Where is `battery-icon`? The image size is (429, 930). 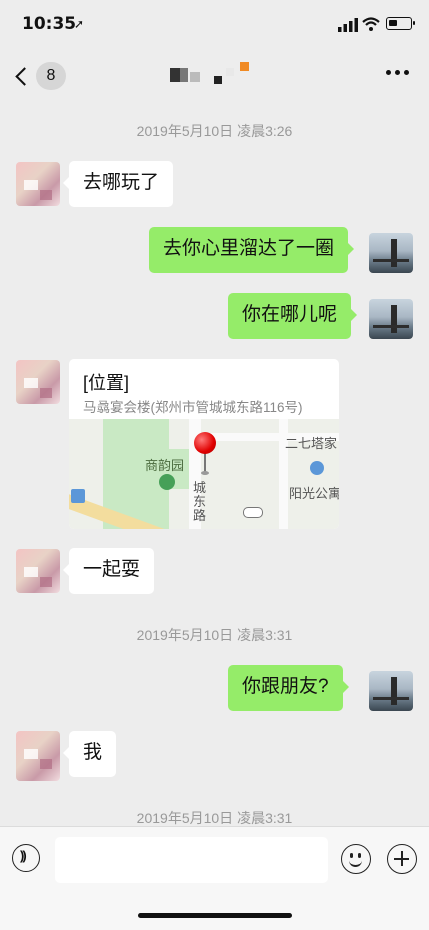
battery-icon is located at coordinates (400, 23).